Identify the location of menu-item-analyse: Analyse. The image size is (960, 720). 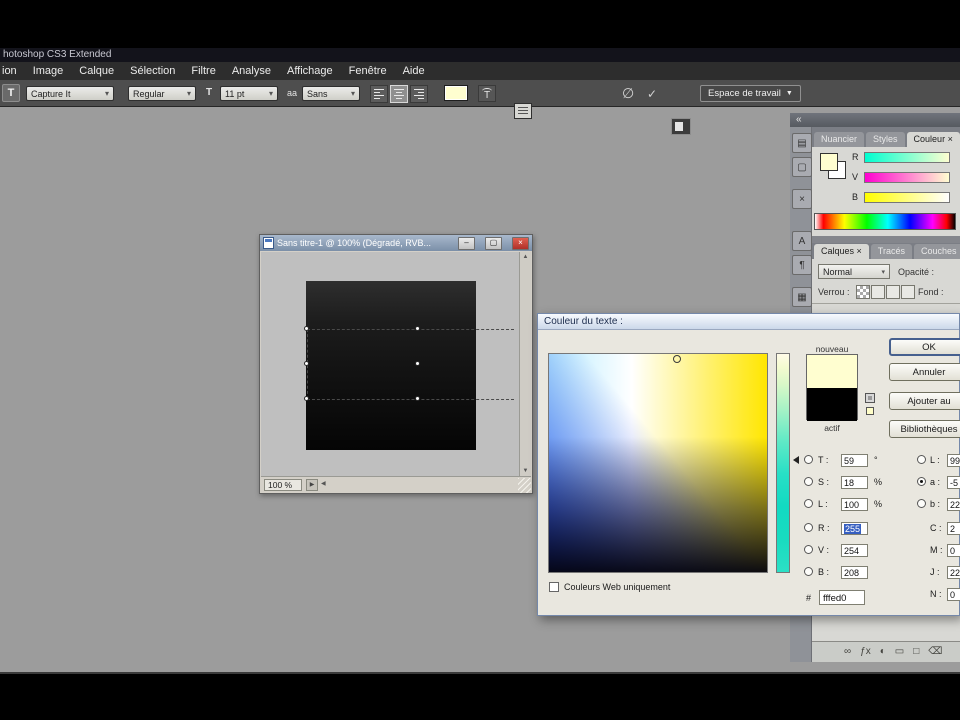
(251, 71).